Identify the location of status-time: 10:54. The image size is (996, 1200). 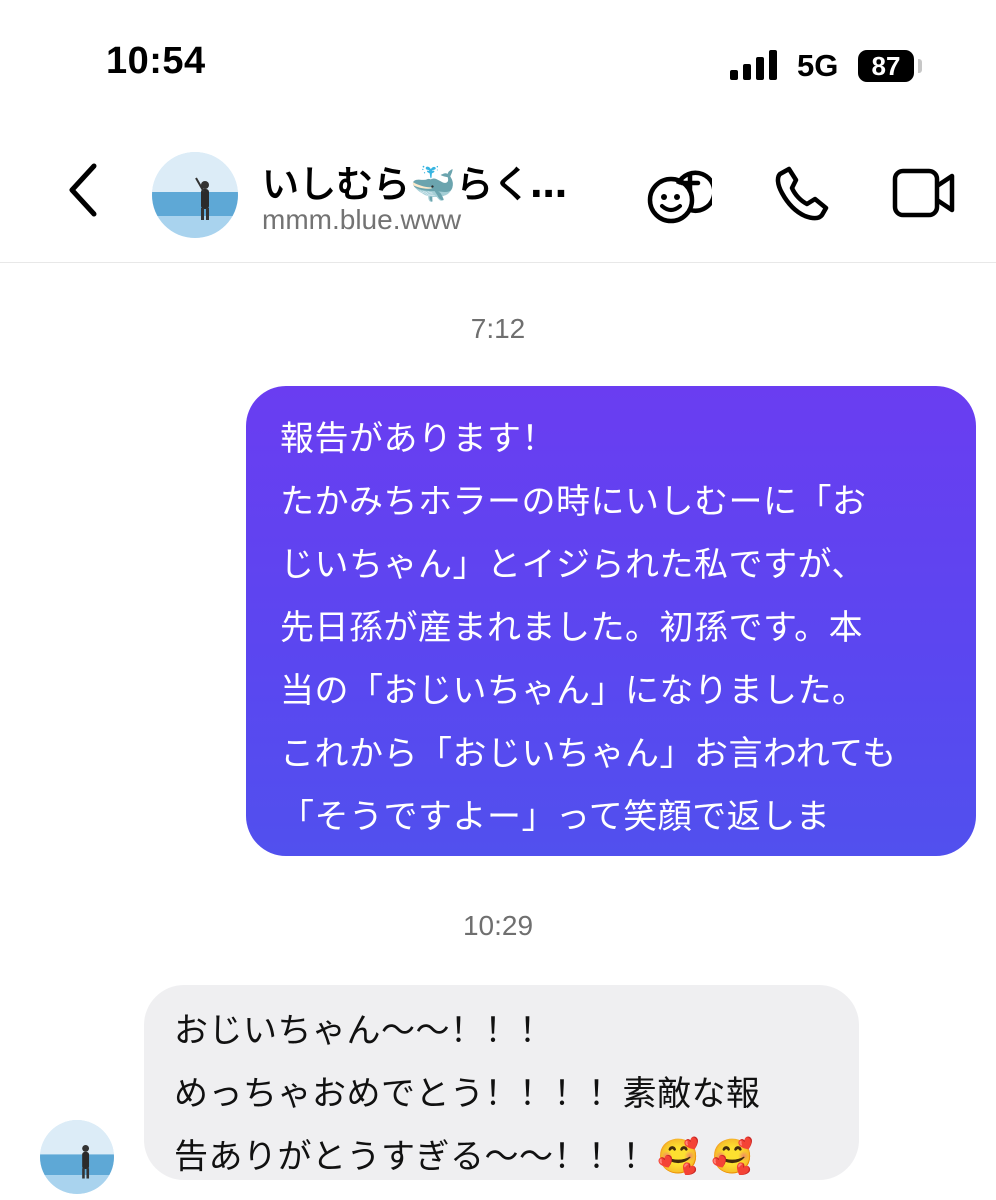
(156, 61).